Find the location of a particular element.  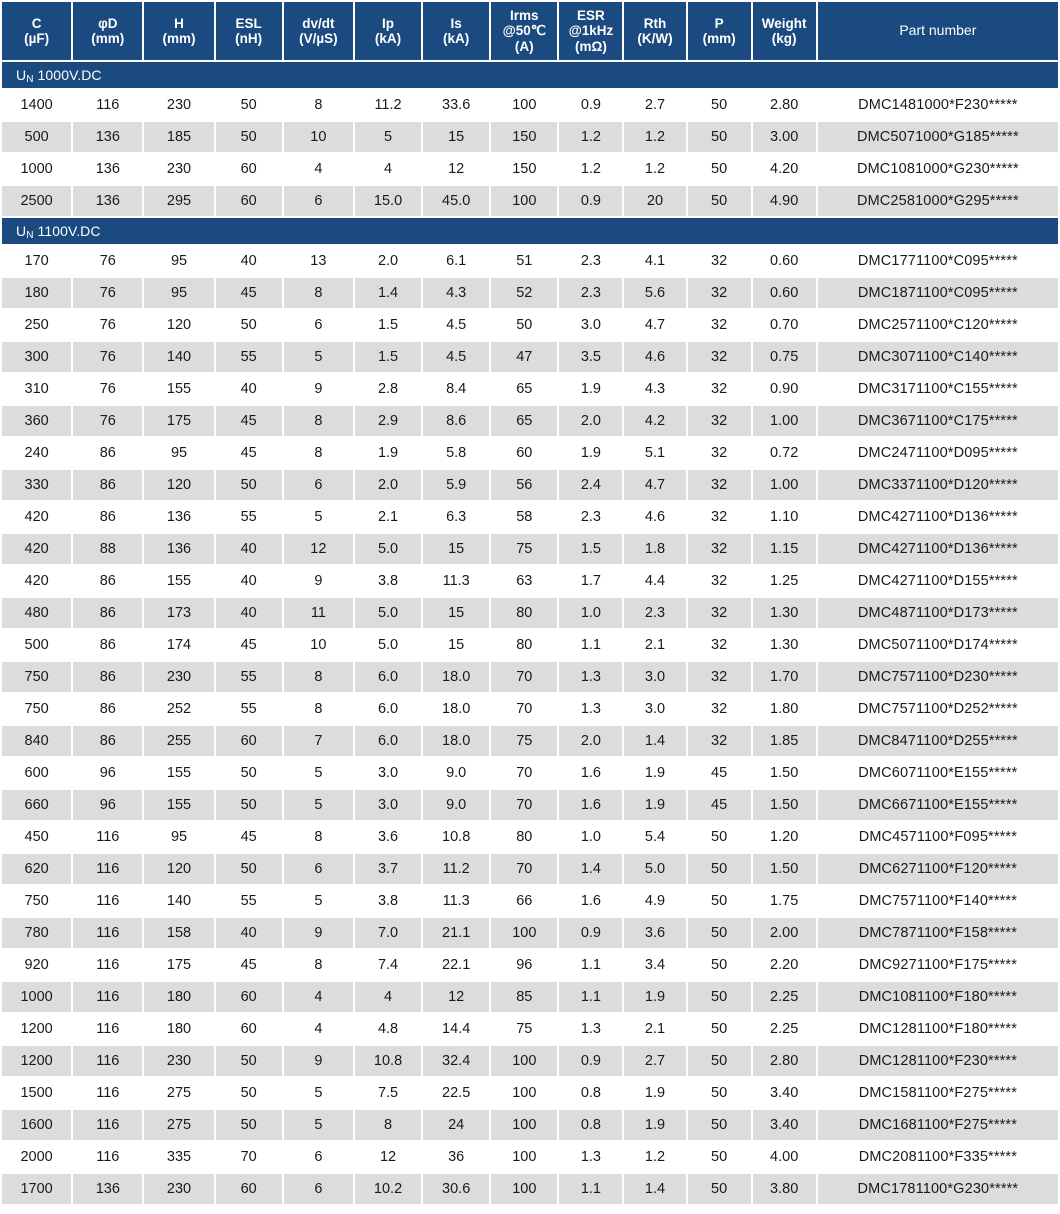

cell-ip: 7.4 is located at coordinates (388, 965).